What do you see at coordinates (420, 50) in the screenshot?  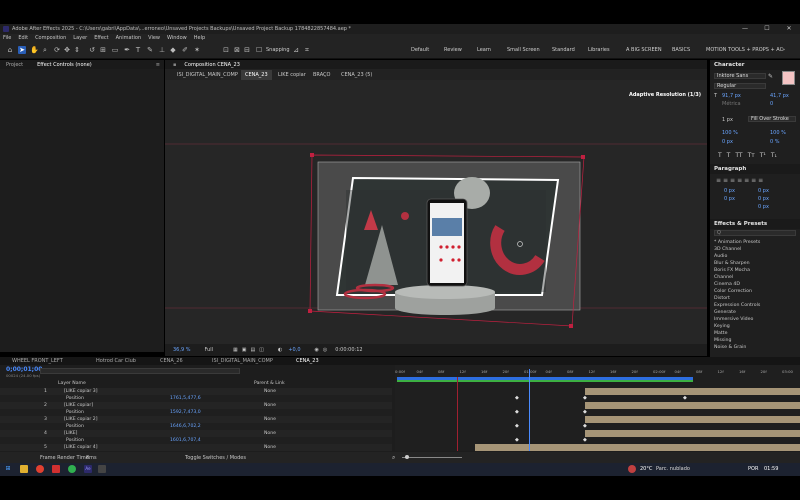 I see `workspace-default: Default` at bounding box center [420, 50].